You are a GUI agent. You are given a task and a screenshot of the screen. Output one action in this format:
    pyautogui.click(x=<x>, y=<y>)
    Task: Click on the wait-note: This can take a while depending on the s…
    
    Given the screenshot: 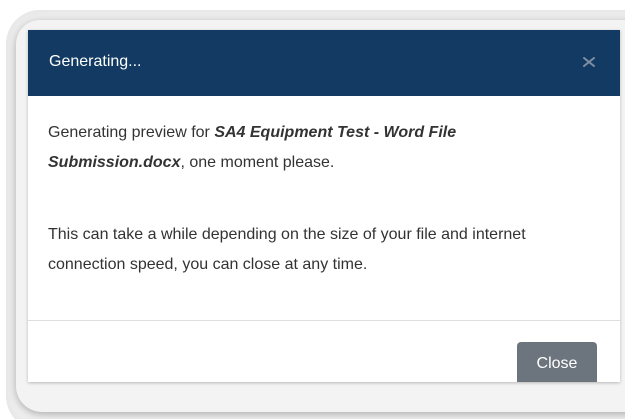 What is the action you would take?
    pyautogui.click(x=287, y=249)
    